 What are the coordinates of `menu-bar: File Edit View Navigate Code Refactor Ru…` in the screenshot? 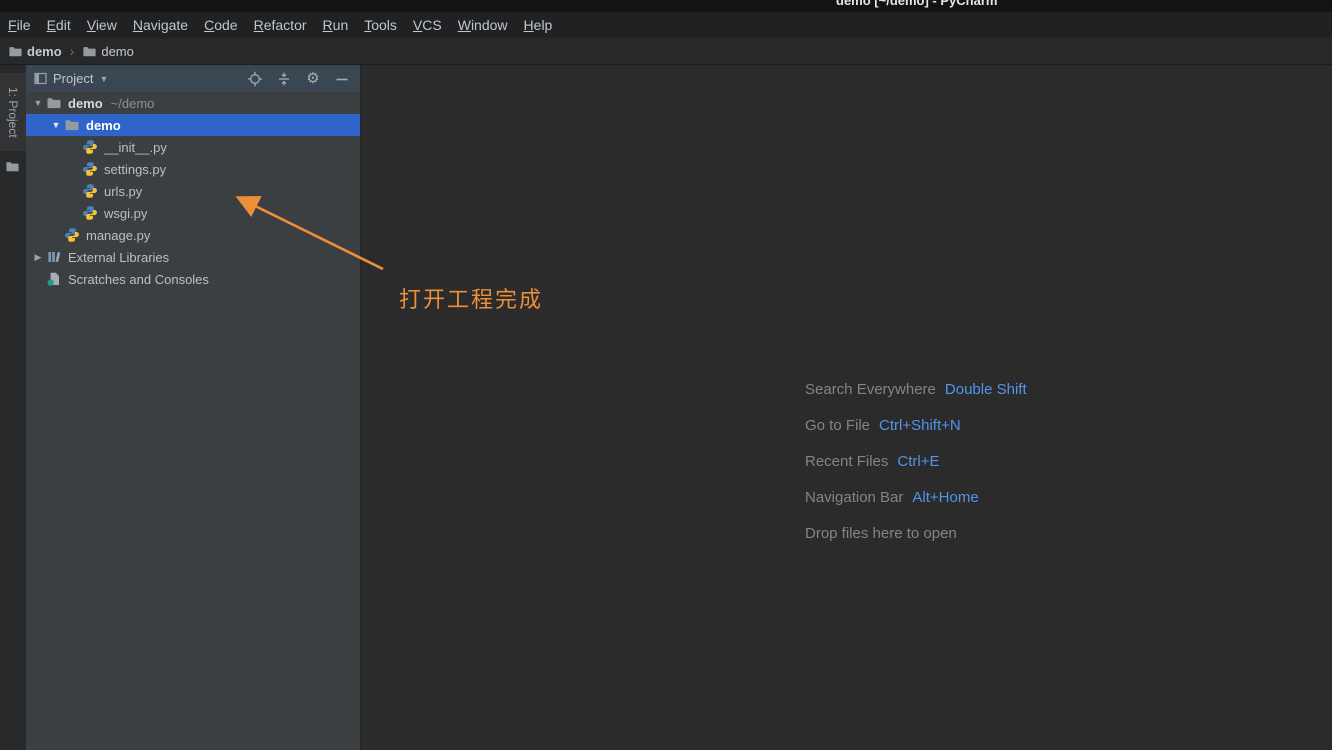 It's located at (666, 25).